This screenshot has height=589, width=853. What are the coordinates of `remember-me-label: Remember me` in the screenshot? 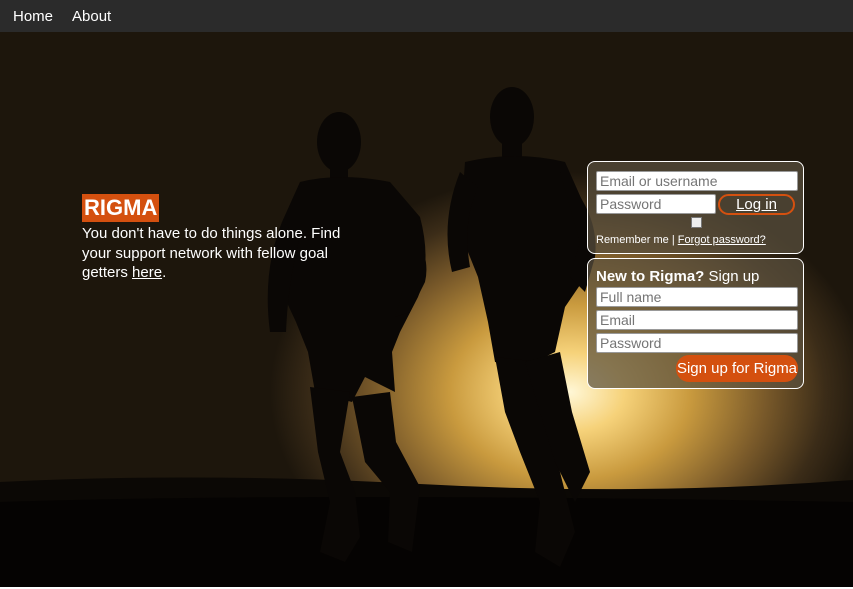 It's located at (632, 240).